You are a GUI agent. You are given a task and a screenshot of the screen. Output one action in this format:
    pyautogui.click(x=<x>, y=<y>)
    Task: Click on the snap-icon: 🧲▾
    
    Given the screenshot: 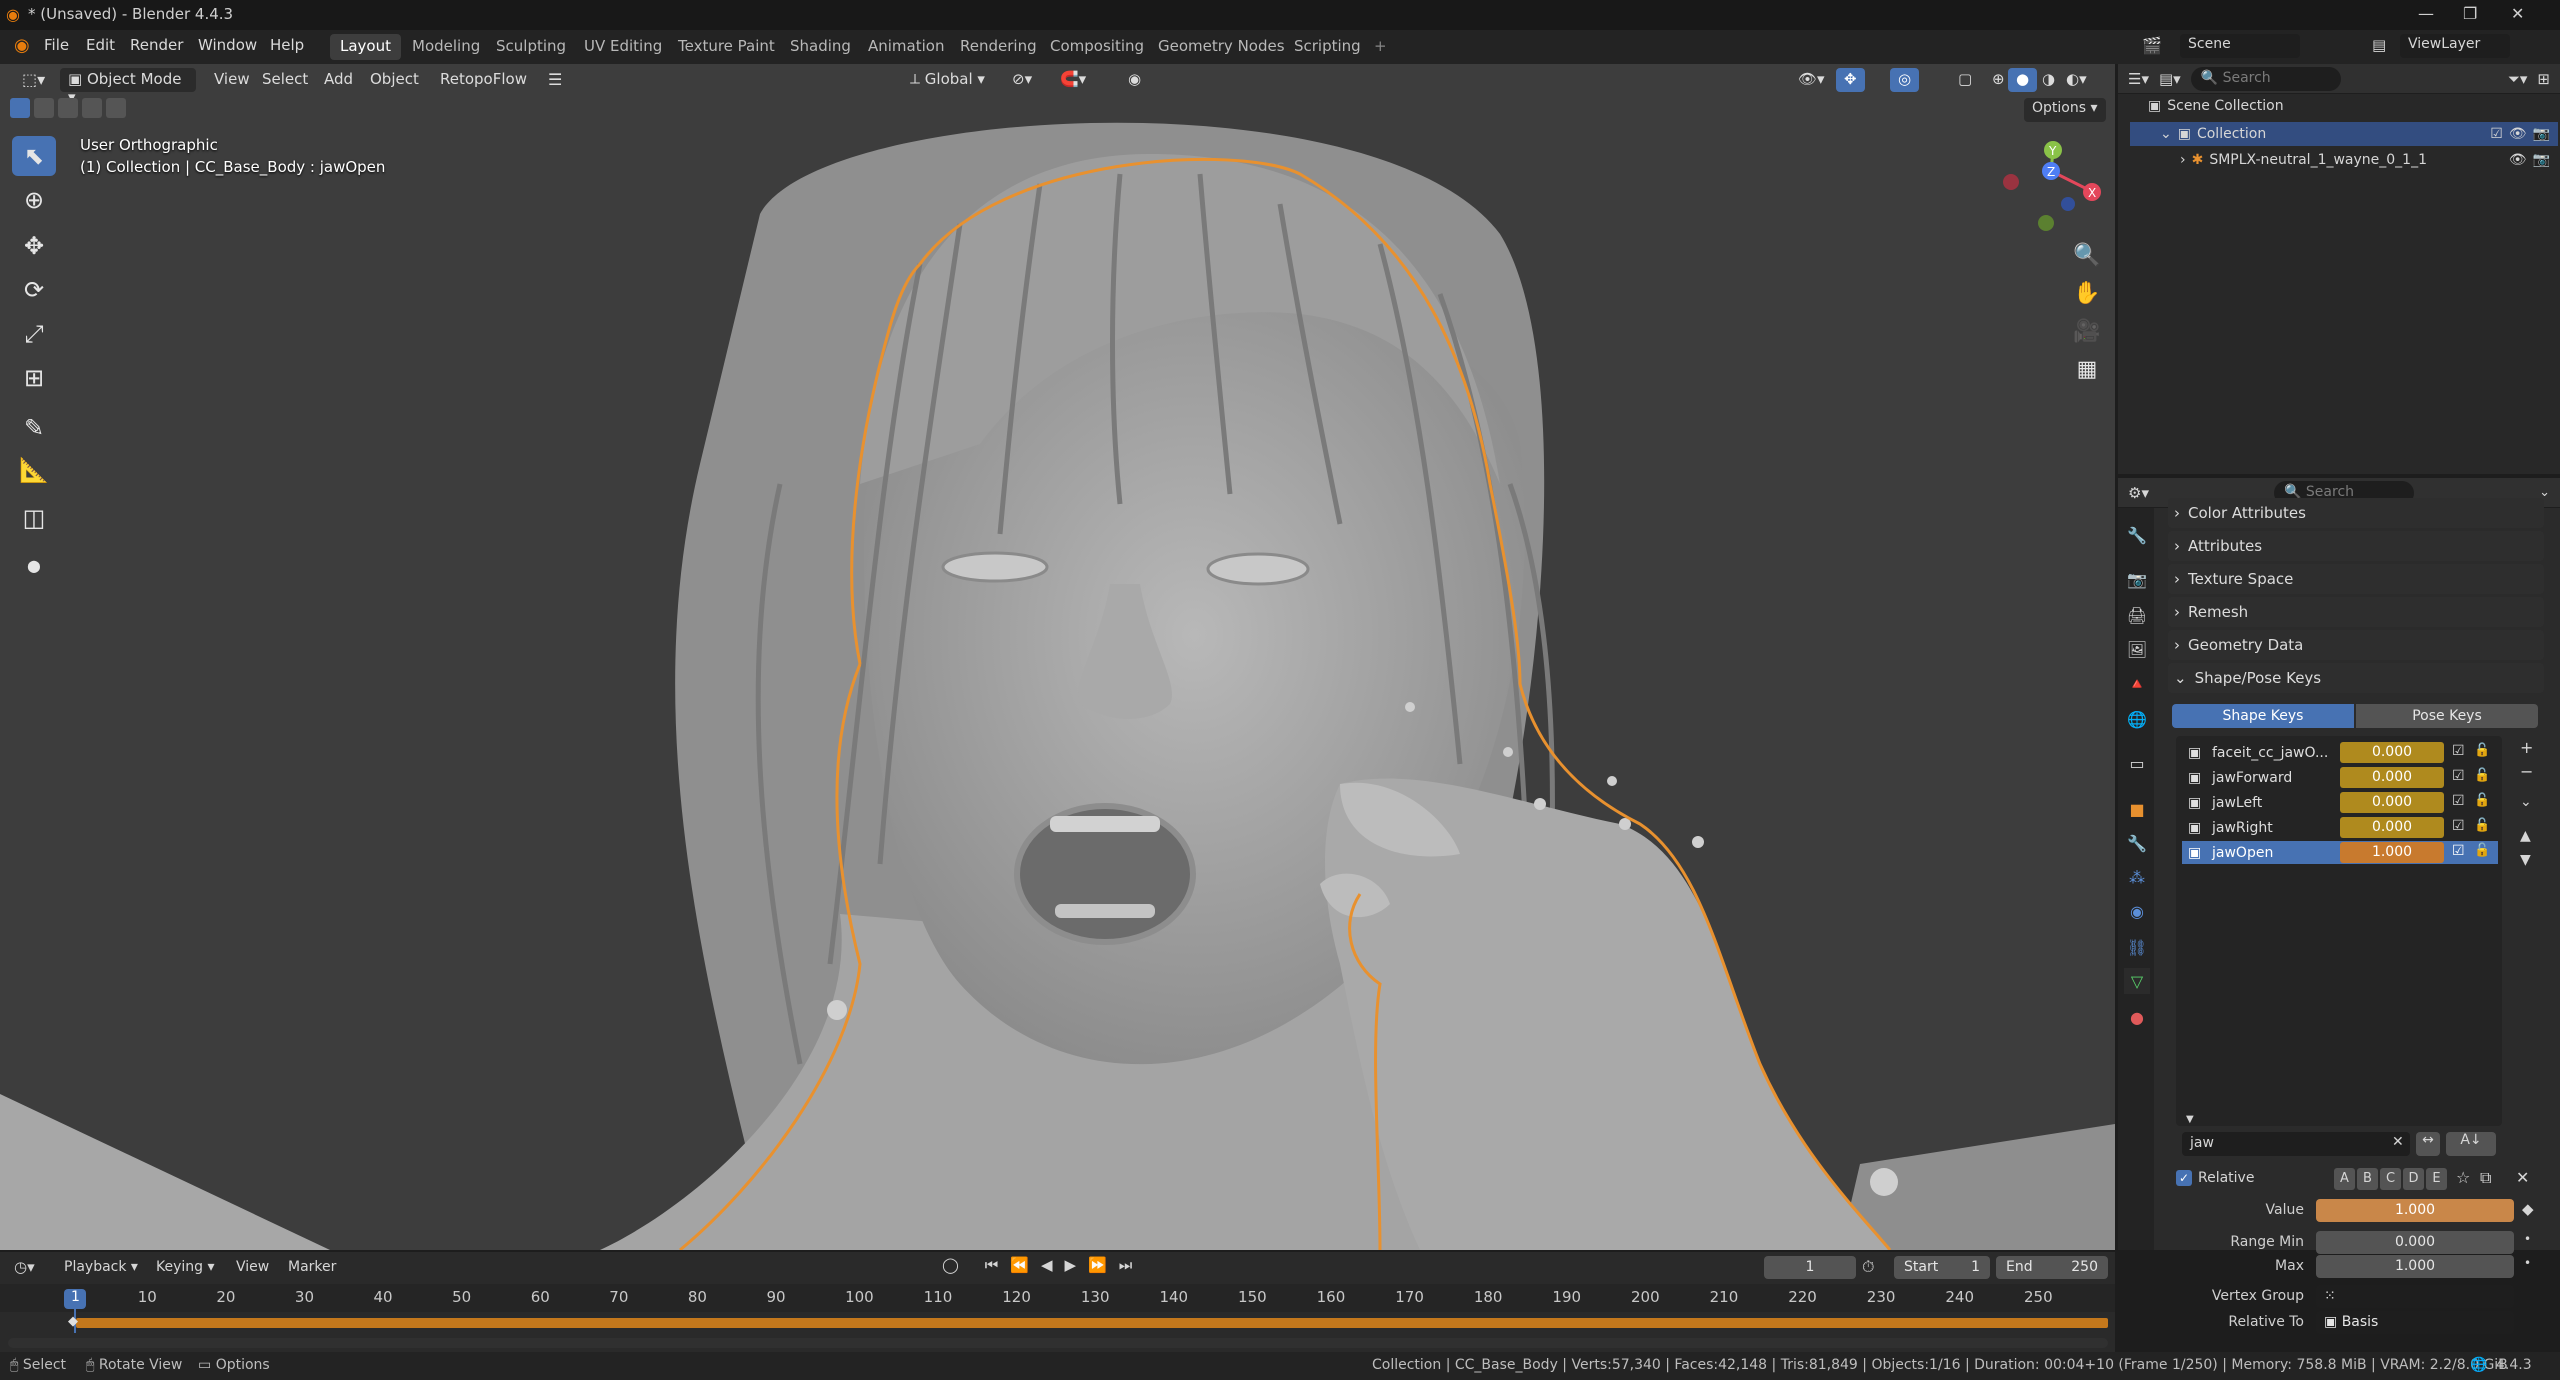 What is the action you would take?
    pyautogui.click(x=1073, y=80)
    